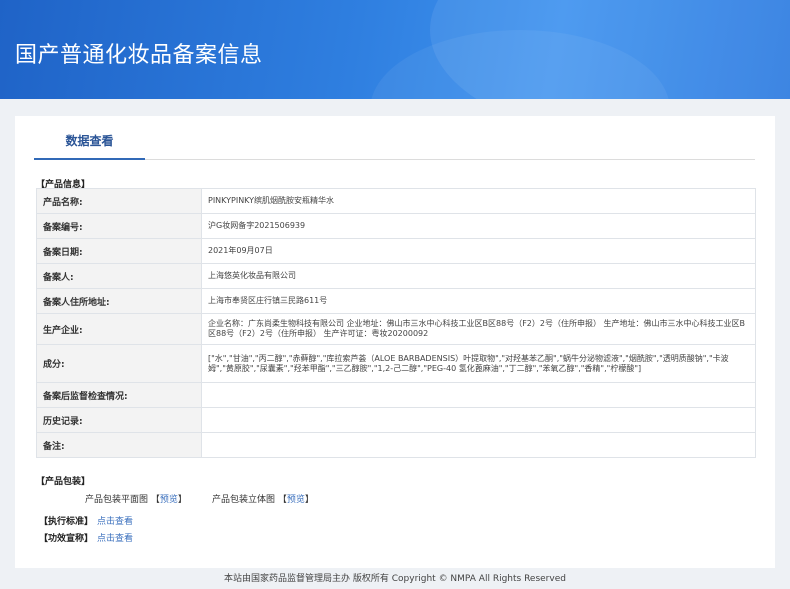 The width and height of the screenshot is (790, 589). Describe the element at coordinates (478, 251) in the screenshot. I see `row-value: 2021年09月07日` at that location.